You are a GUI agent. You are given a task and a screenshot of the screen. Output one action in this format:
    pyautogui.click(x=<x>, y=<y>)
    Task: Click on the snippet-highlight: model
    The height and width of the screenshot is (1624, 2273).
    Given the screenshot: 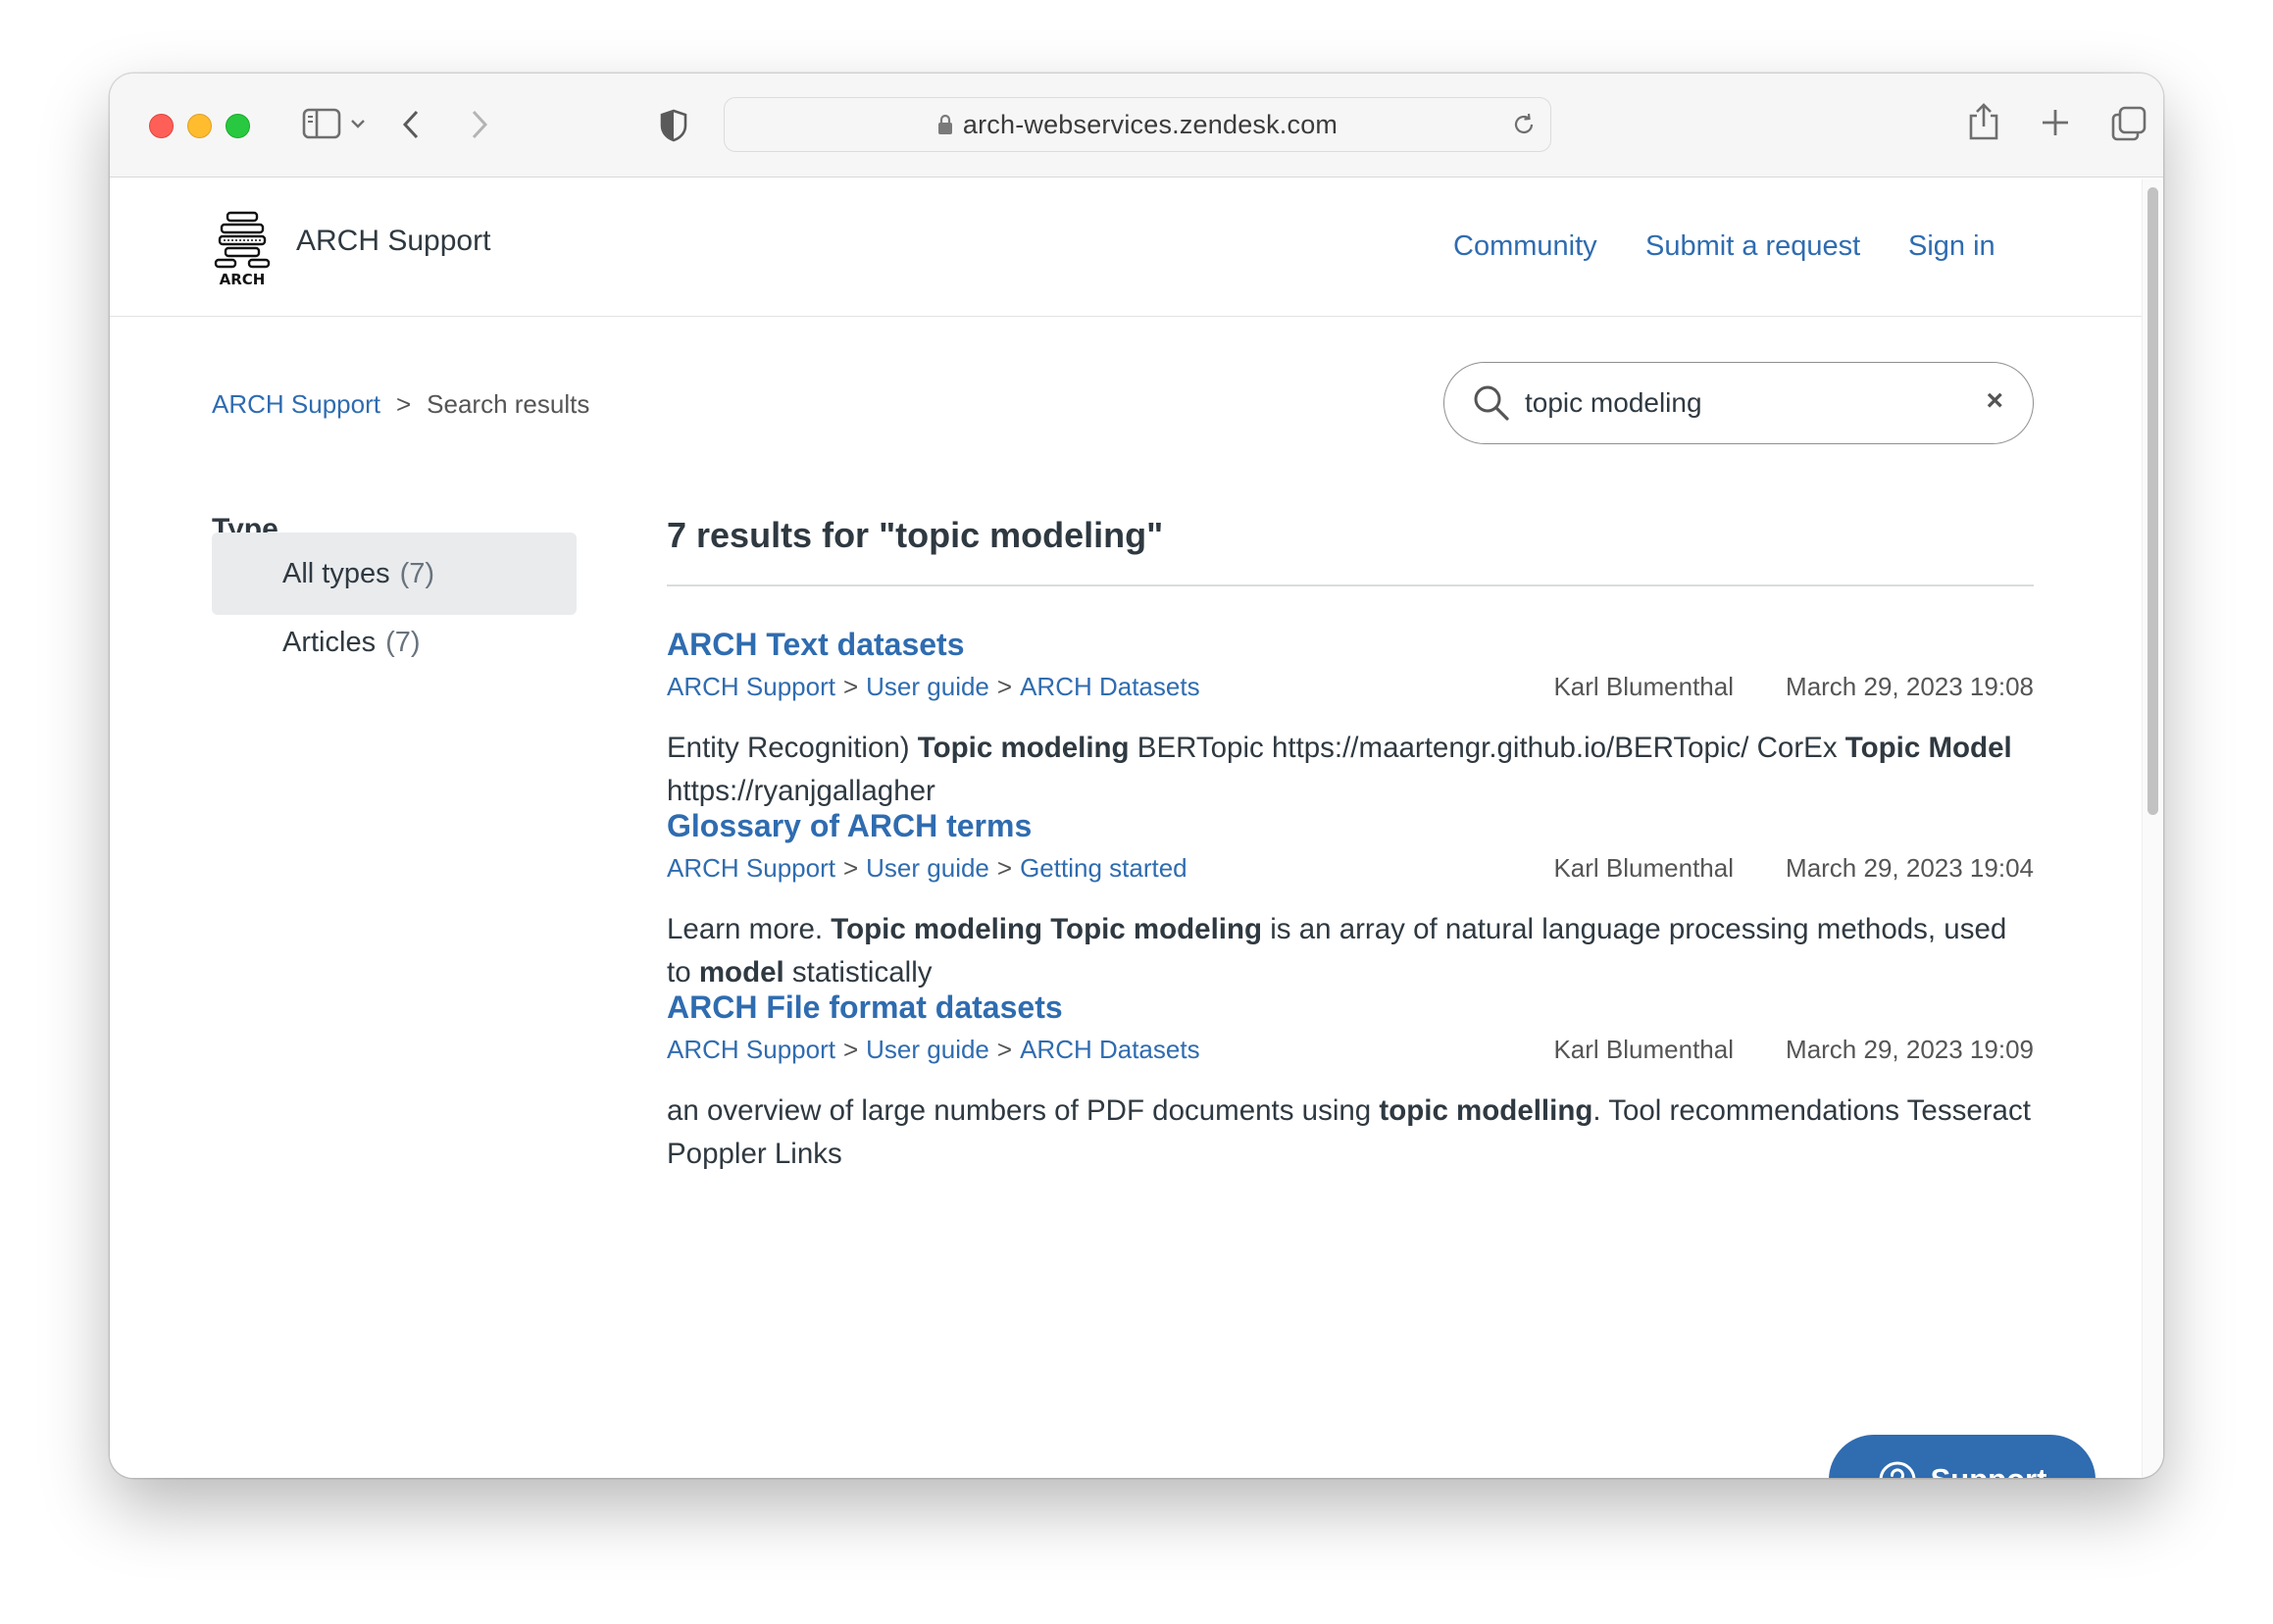 What is the action you would take?
    pyautogui.click(x=741, y=972)
    